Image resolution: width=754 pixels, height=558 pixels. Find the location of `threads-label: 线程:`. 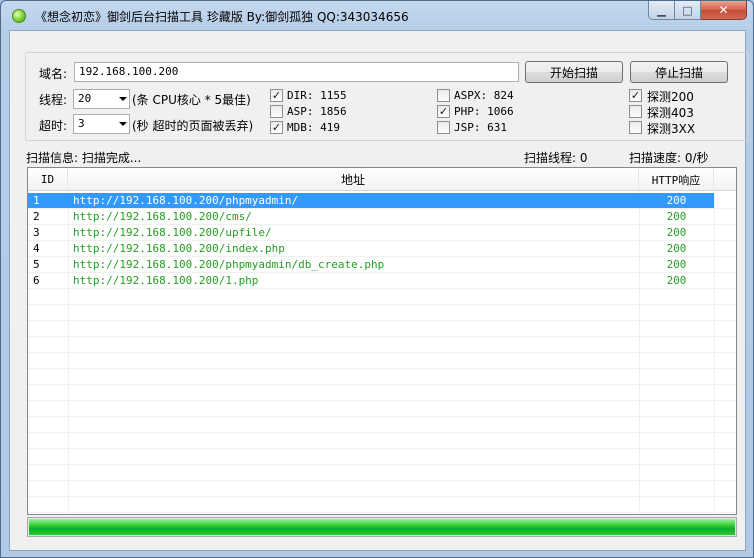

threads-label: 线程: is located at coordinates (53, 100).